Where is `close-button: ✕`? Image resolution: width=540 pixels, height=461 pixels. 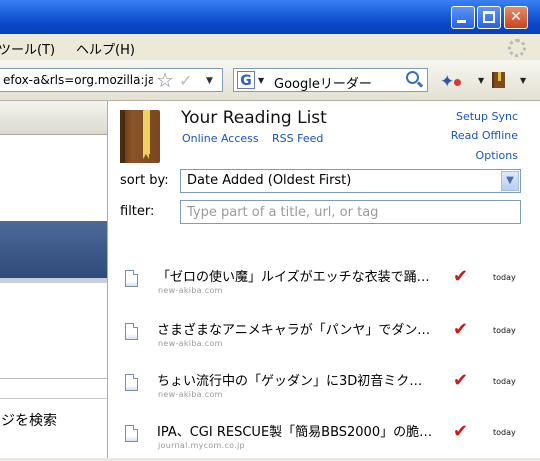 close-button: ✕ is located at coordinates (516, 17).